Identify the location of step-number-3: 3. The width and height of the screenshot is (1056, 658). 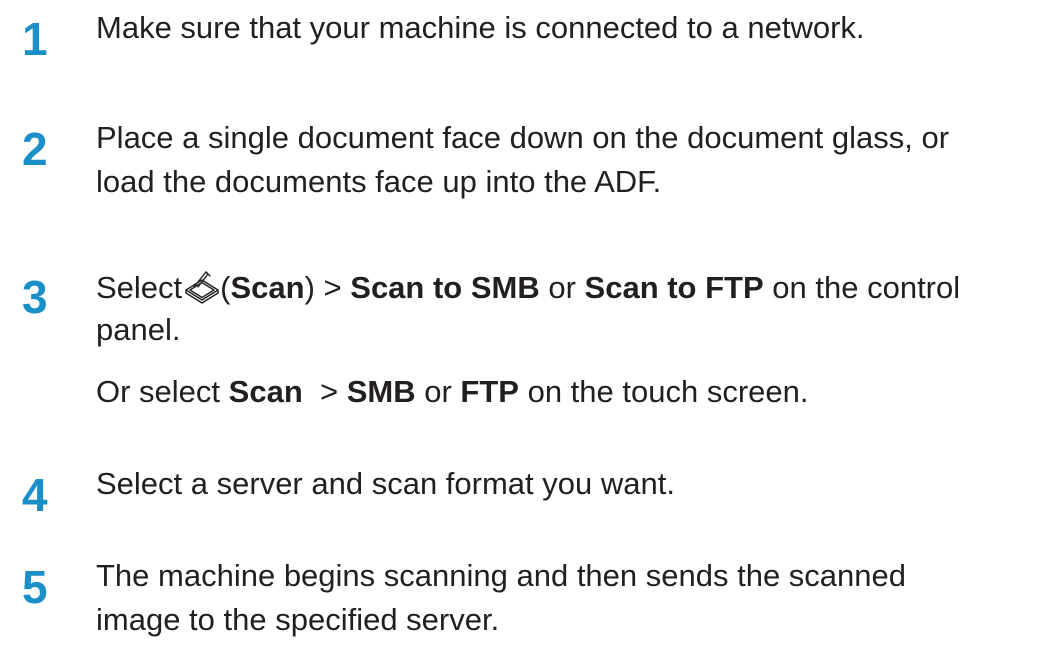
(35, 297).